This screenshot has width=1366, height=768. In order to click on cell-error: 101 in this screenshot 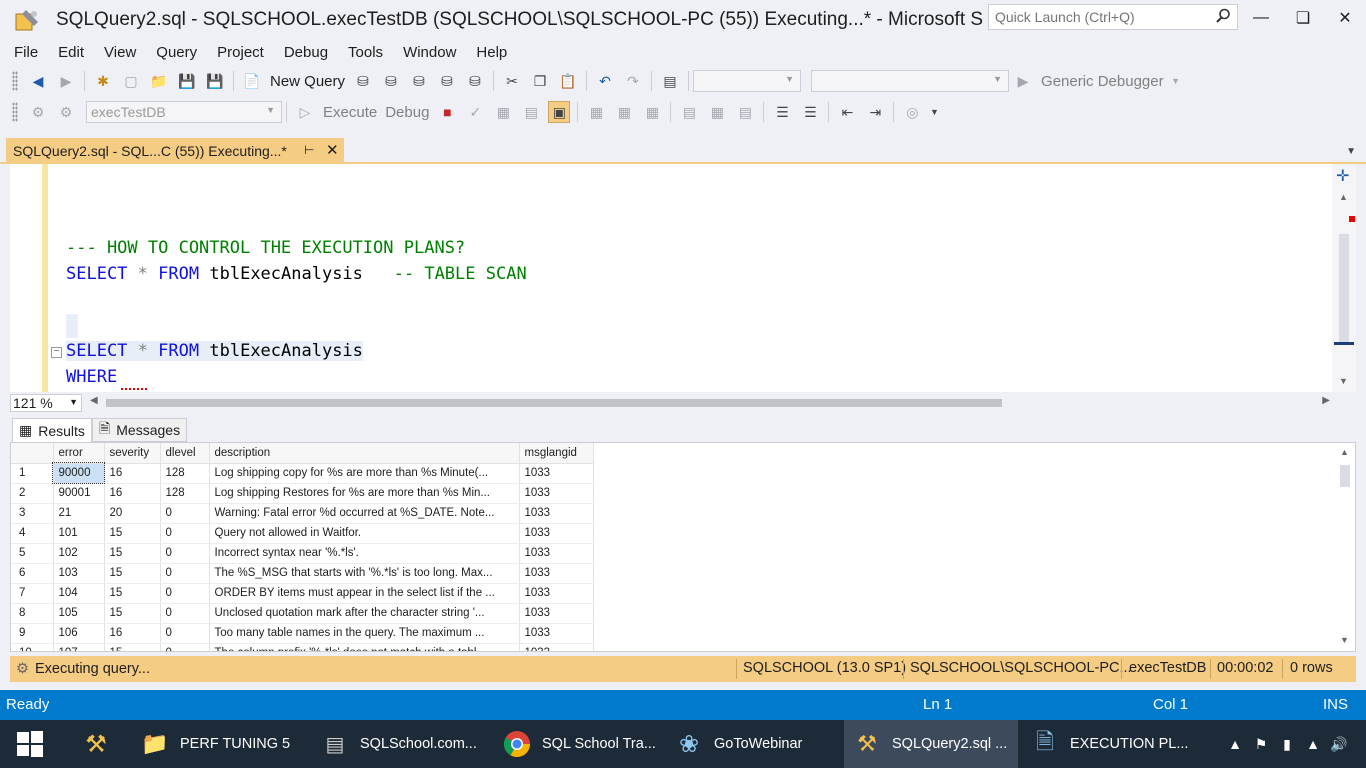, I will do `click(79, 533)`.